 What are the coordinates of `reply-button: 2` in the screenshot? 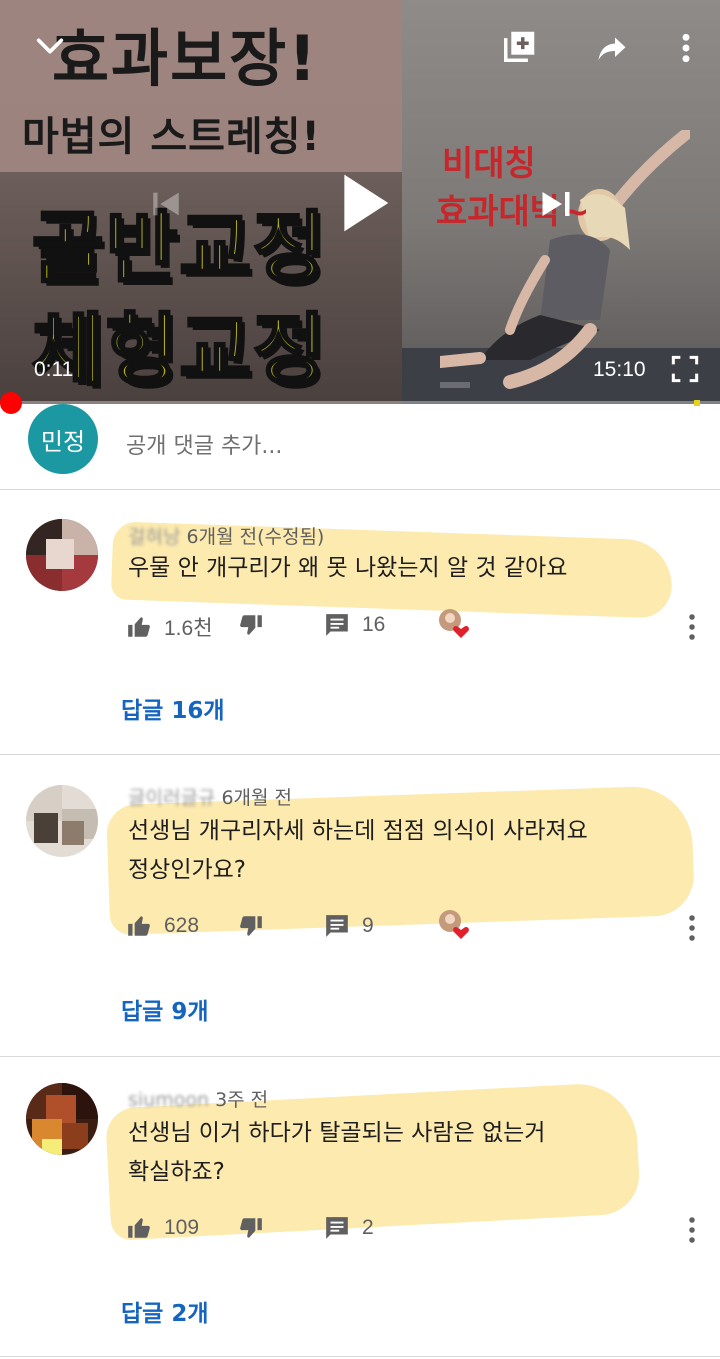 It's located at (349, 1228).